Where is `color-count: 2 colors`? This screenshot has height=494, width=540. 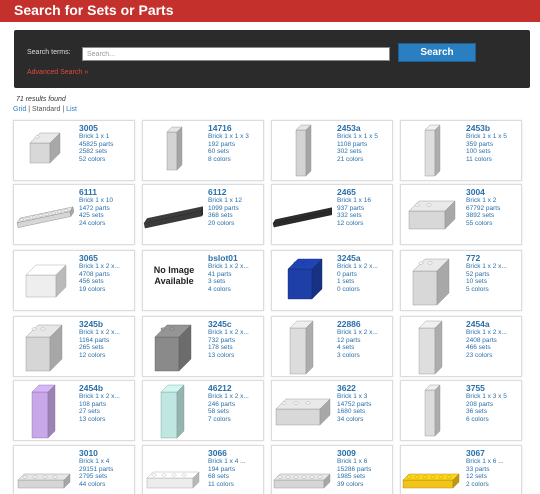
color-count: 2 colors is located at coordinates (477, 484).